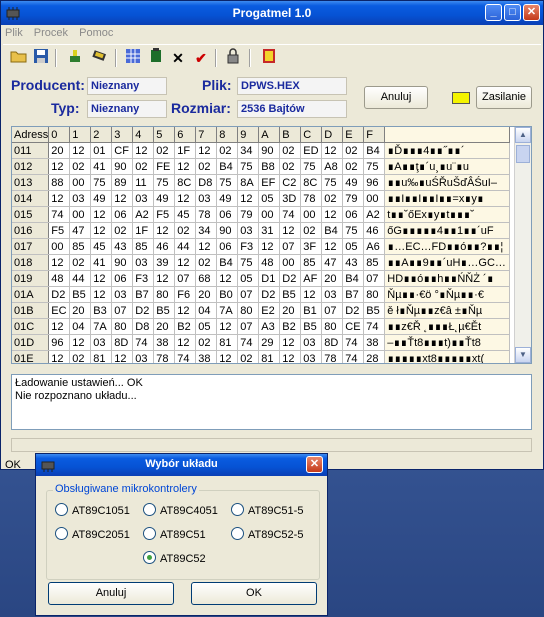  What do you see at coordinates (80, 230) in the screenshot?
I see `hex-cell: 47` at bounding box center [80, 230].